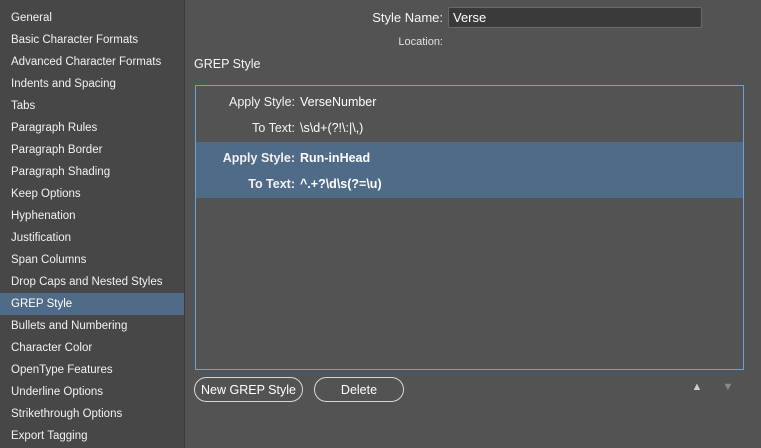  I want to click on sidebar-item-opentype-features: OpenType Features, so click(92, 370).